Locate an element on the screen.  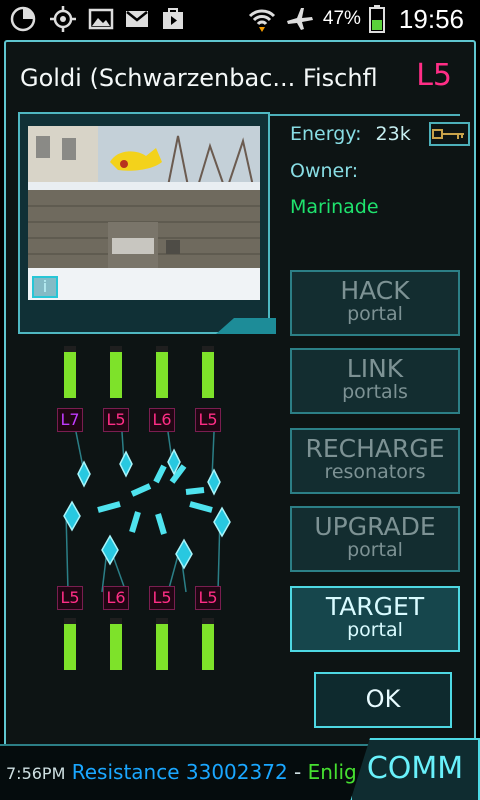
portal-photo-image is located at coordinates (144, 213).